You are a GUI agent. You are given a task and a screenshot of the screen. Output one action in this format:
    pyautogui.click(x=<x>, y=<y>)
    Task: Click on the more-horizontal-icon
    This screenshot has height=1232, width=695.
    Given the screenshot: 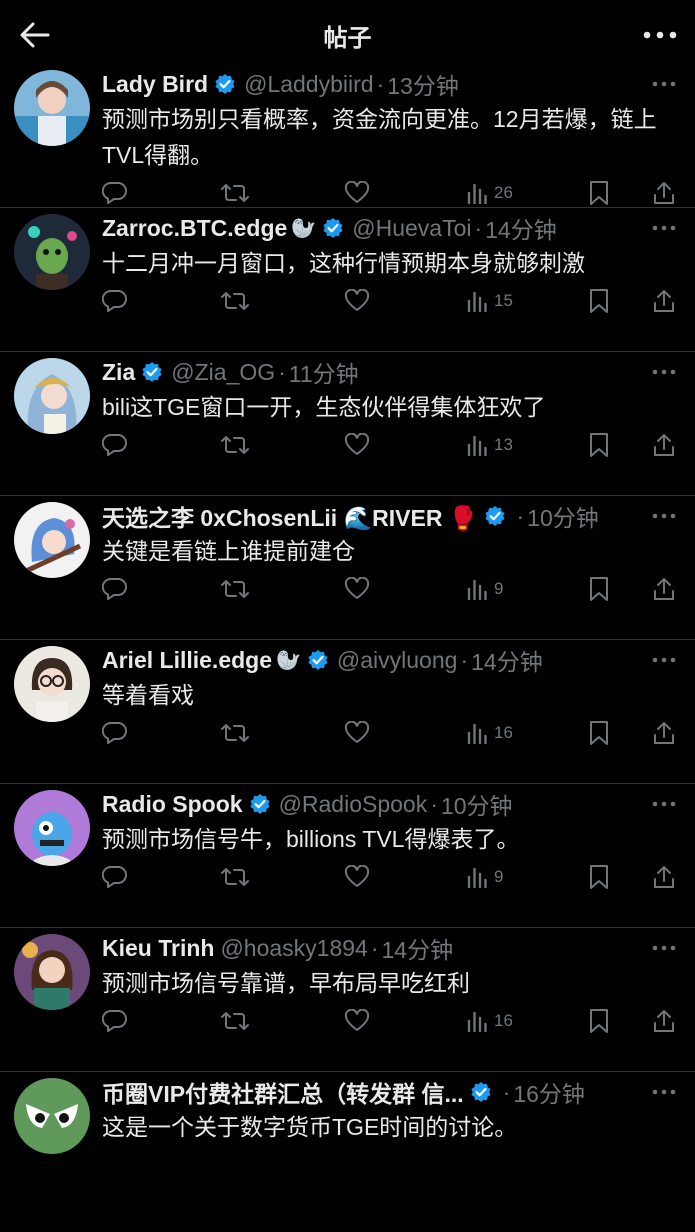 What is the action you would take?
    pyautogui.click(x=664, y=516)
    